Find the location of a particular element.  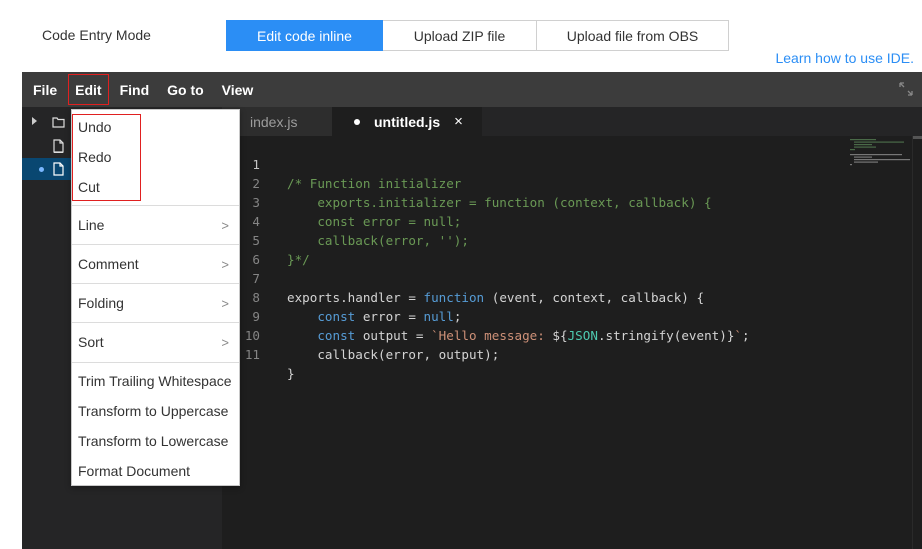

vertical-scrollbar is located at coordinates (917, 342).